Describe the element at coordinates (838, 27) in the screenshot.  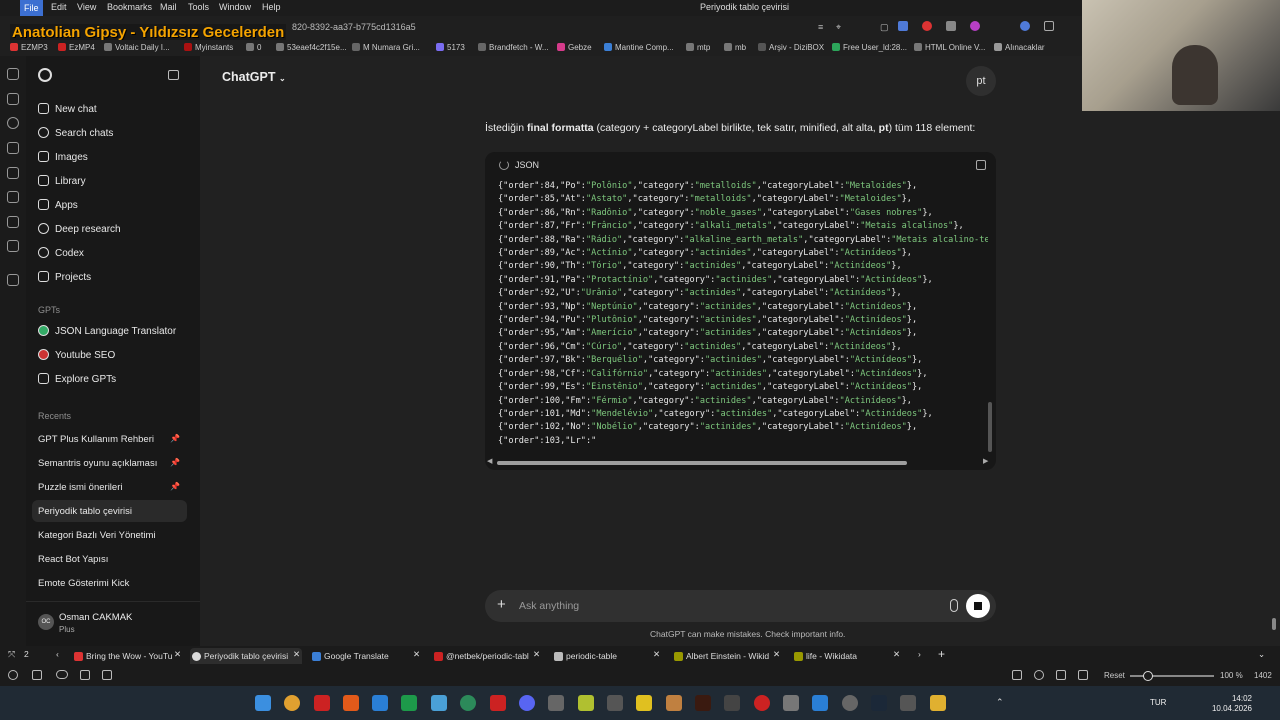
I see `translate-icon: ⌖` at that location.